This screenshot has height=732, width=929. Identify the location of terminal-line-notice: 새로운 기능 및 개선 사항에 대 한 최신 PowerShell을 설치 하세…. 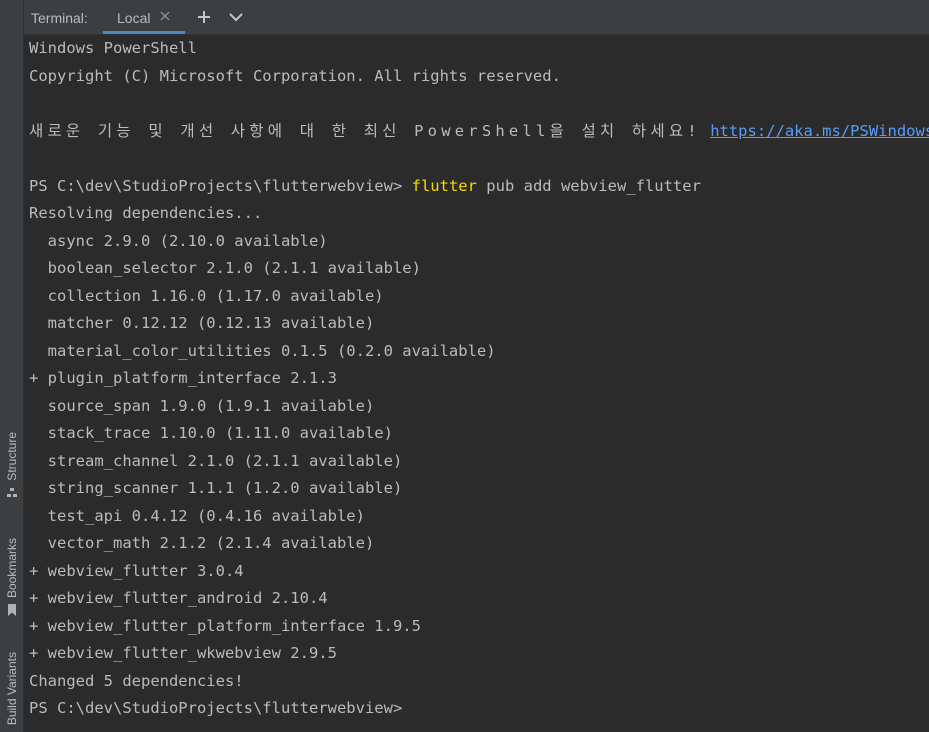
(479, 132).